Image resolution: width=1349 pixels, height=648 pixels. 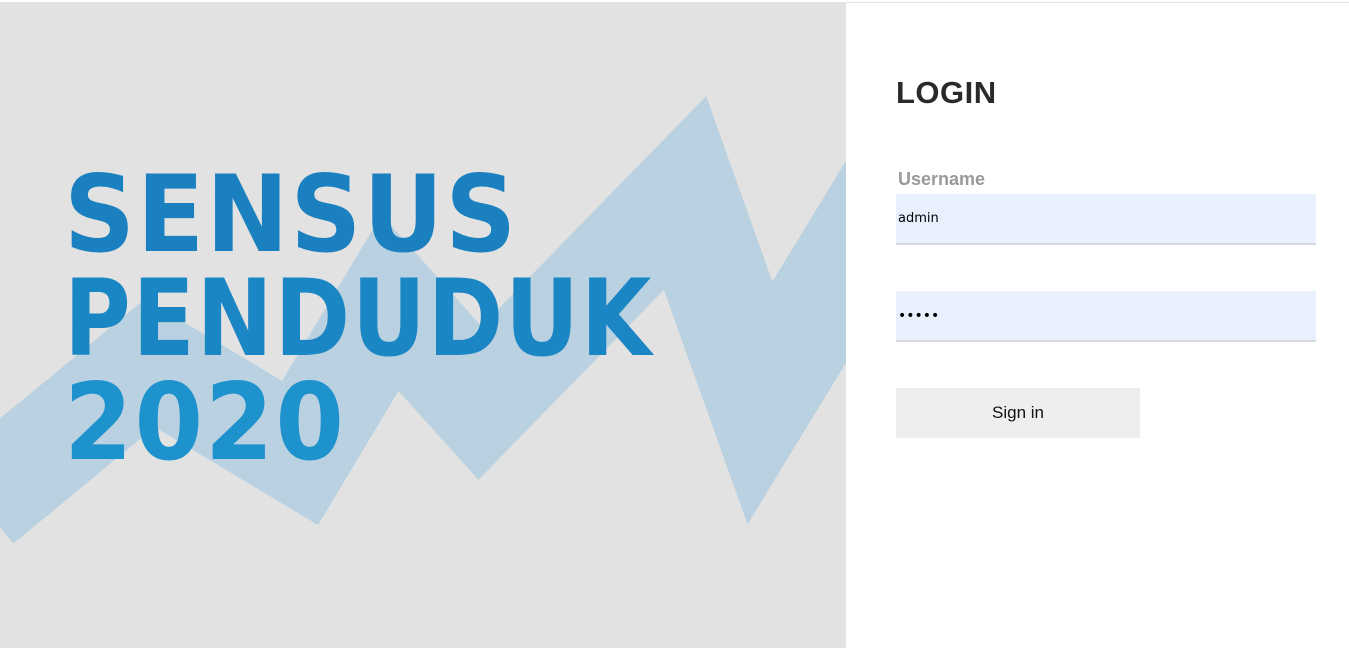 What do you see at coordinates (1106, 316) in the screenshot?
I see `password-input` at bounding box center [1106, 316].